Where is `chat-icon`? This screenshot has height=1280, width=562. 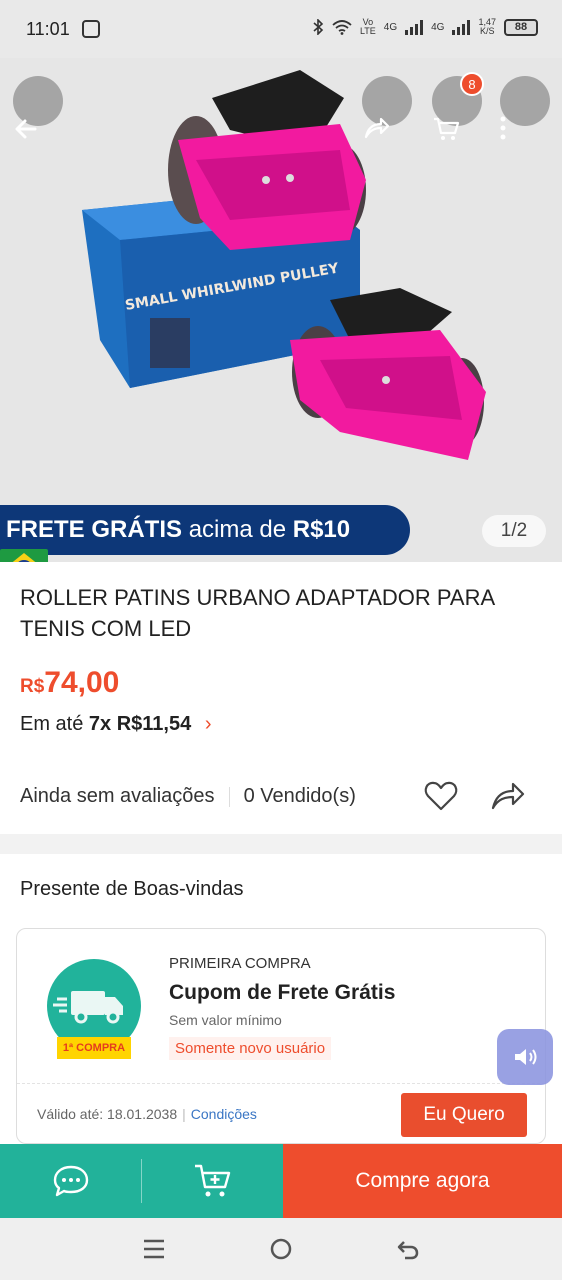
chat-icon is located at coordinates (70, 1181).